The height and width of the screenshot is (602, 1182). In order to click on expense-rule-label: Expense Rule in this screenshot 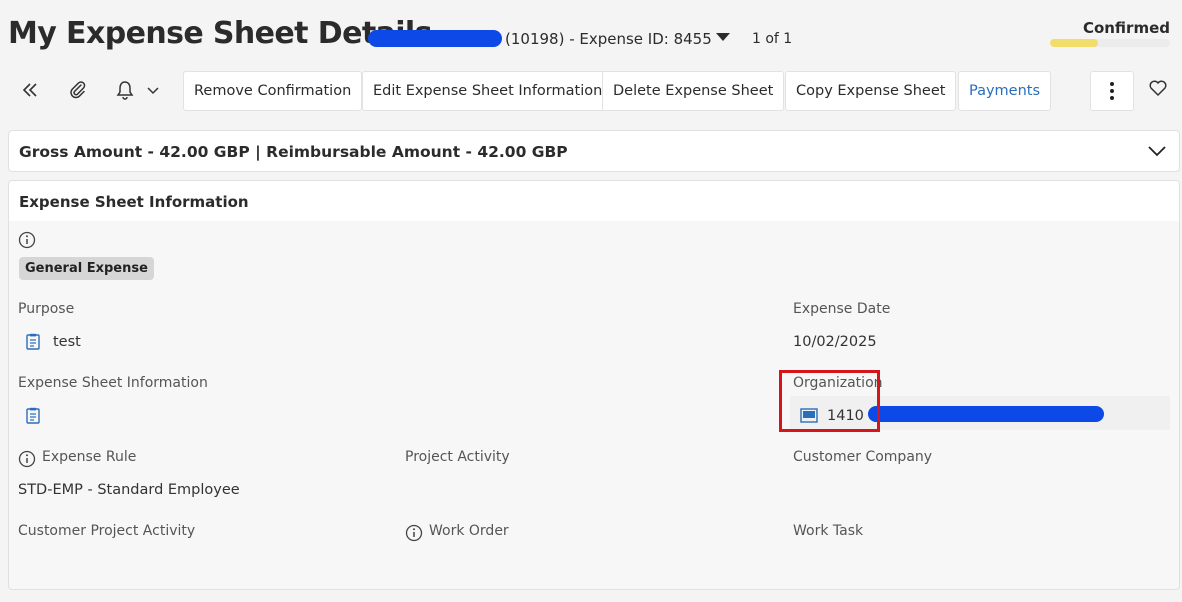, I will do `click(89, 457)`.